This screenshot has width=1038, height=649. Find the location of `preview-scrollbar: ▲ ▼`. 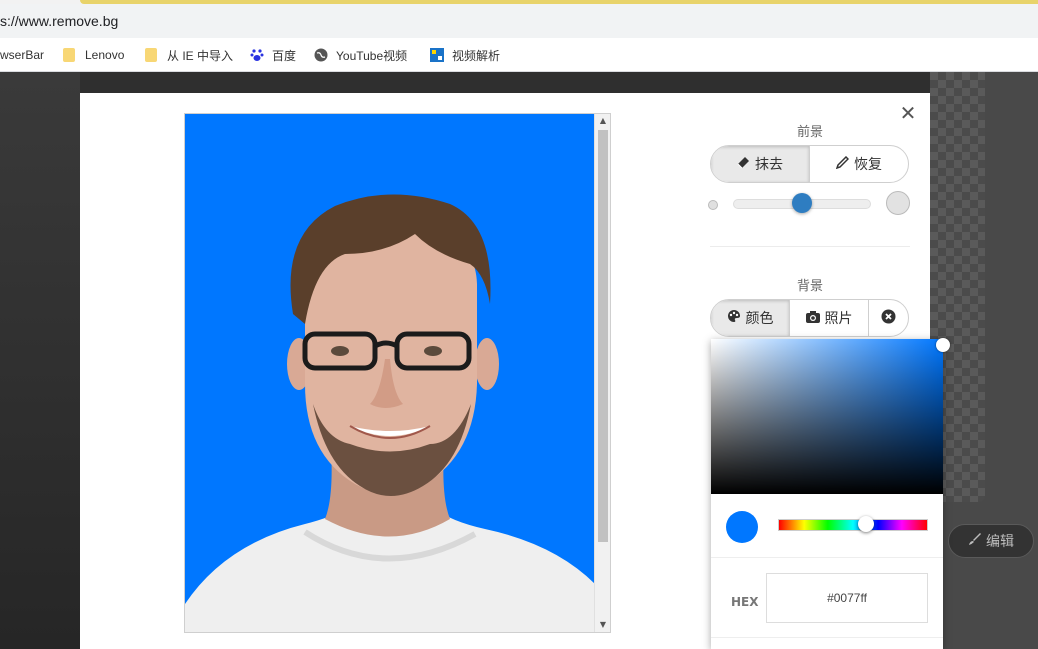

preview-scrollbar: ▲ ▼ is located at coordinates (602, 373).